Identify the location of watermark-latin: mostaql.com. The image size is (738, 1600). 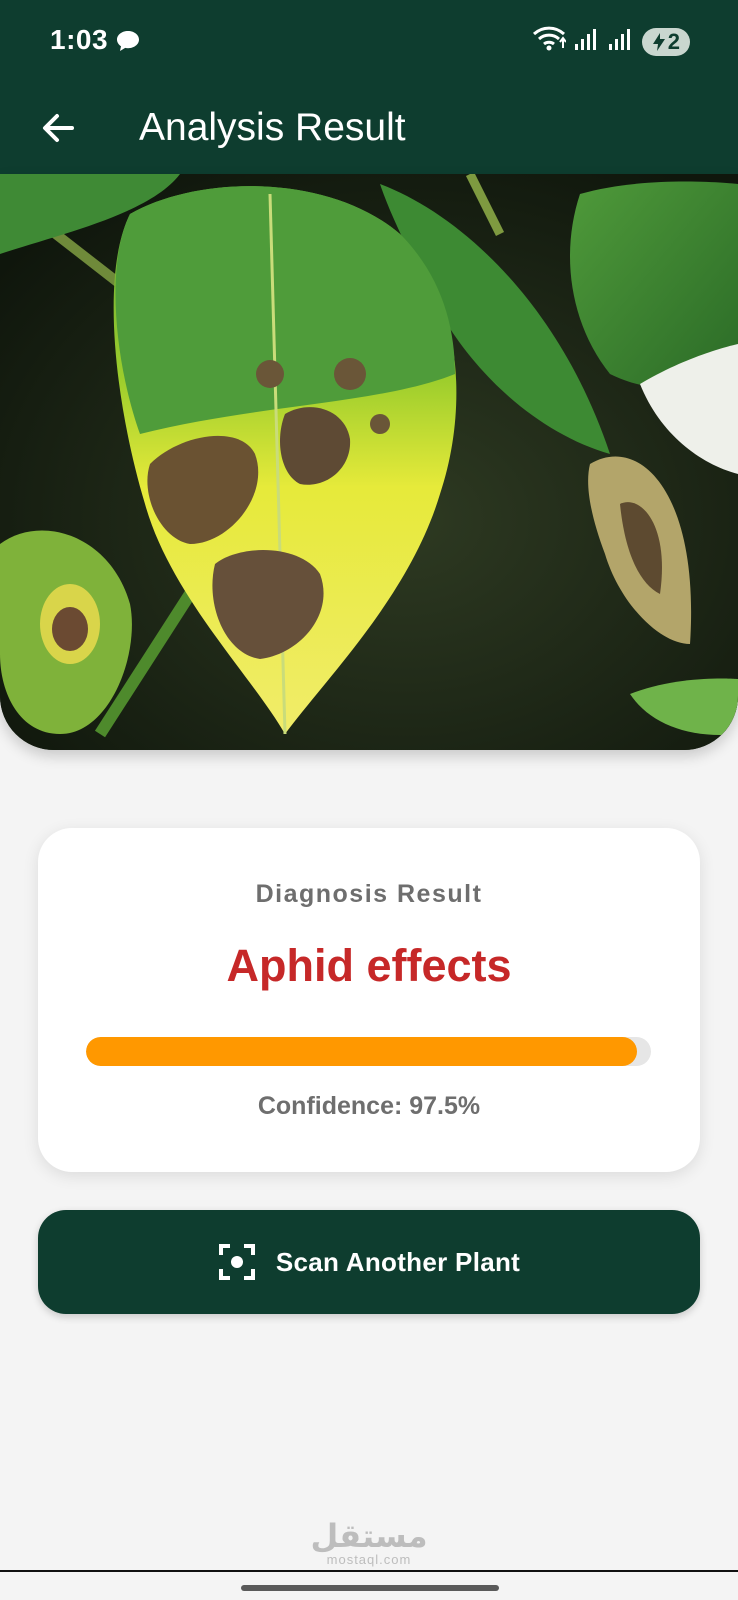
(369, 1559).